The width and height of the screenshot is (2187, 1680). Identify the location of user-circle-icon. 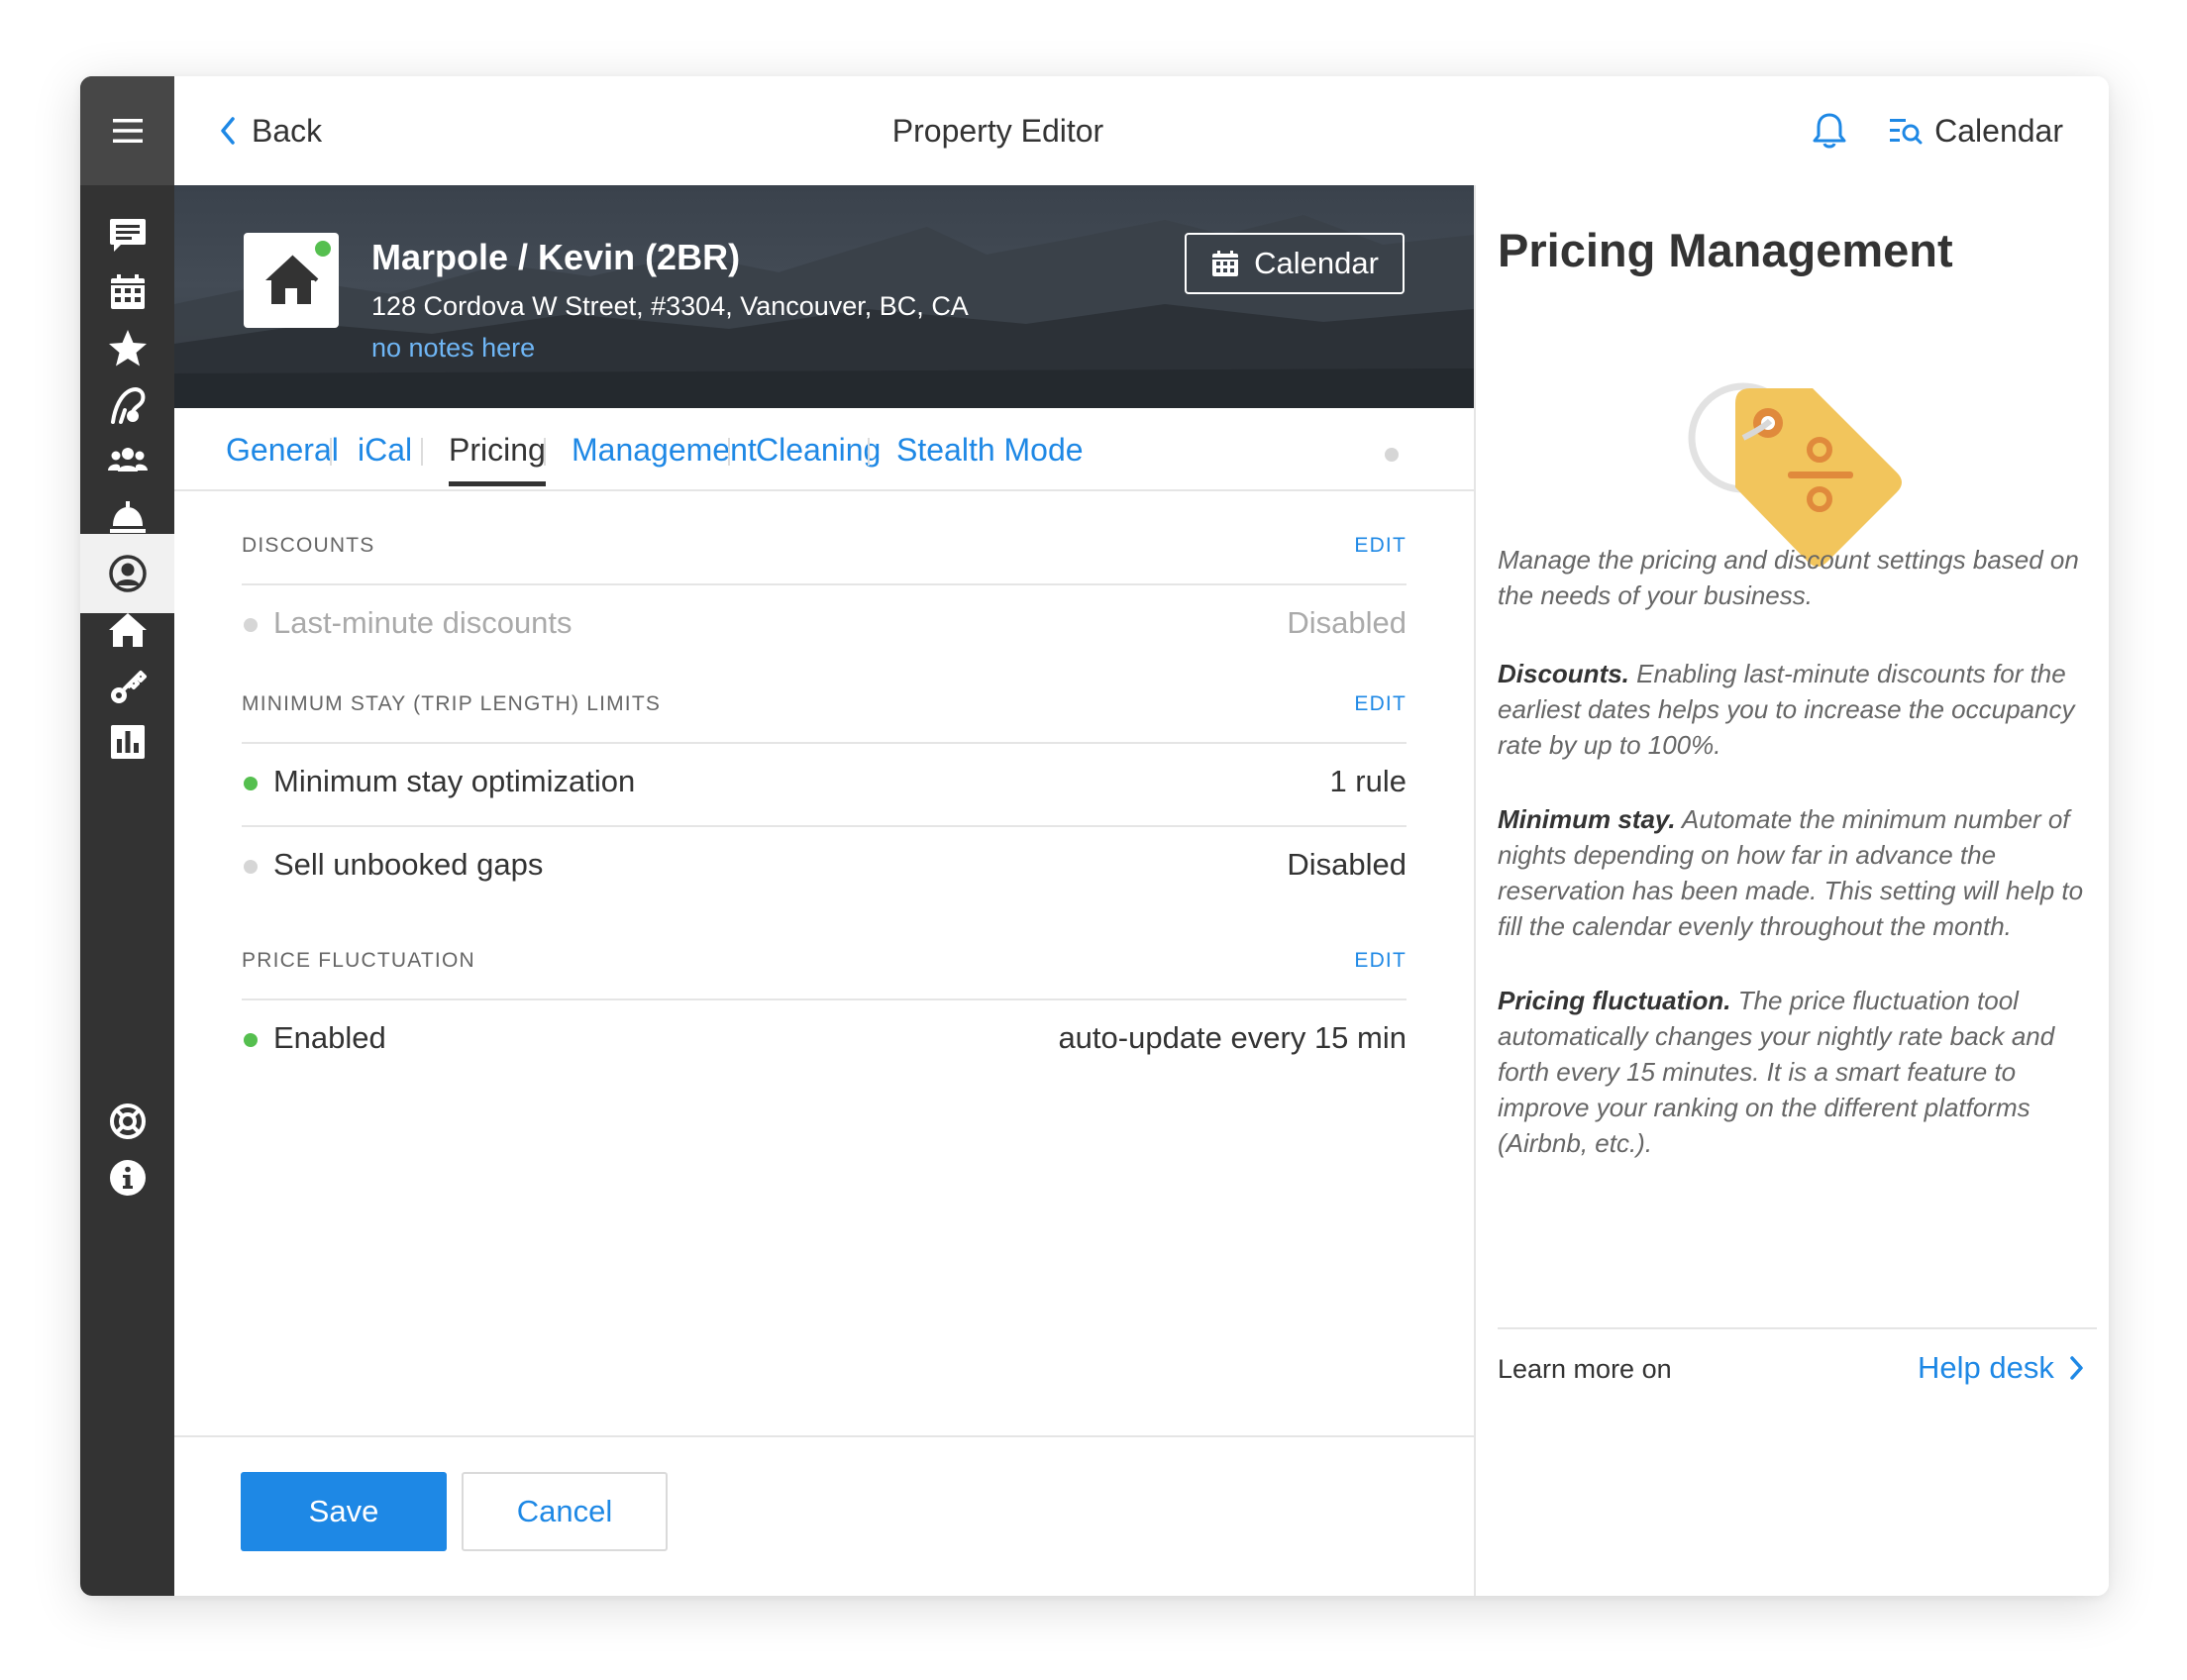
(127, 573).